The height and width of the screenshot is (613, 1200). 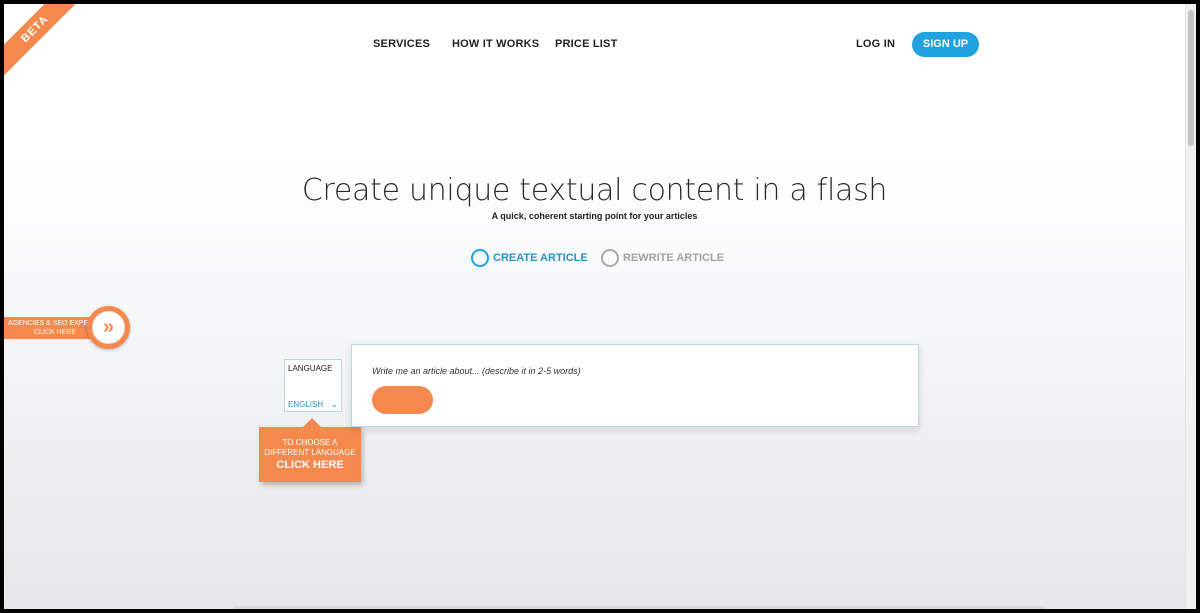 I want to click on bottom-divider, so click(x=639, y=607).